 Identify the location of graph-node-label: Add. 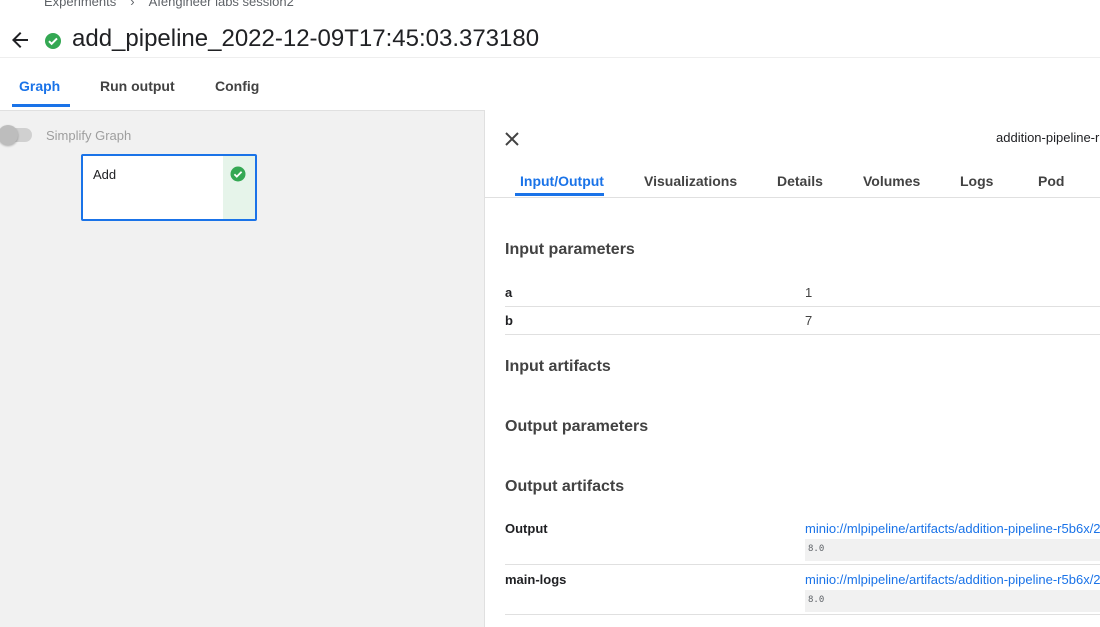
(105, 174).